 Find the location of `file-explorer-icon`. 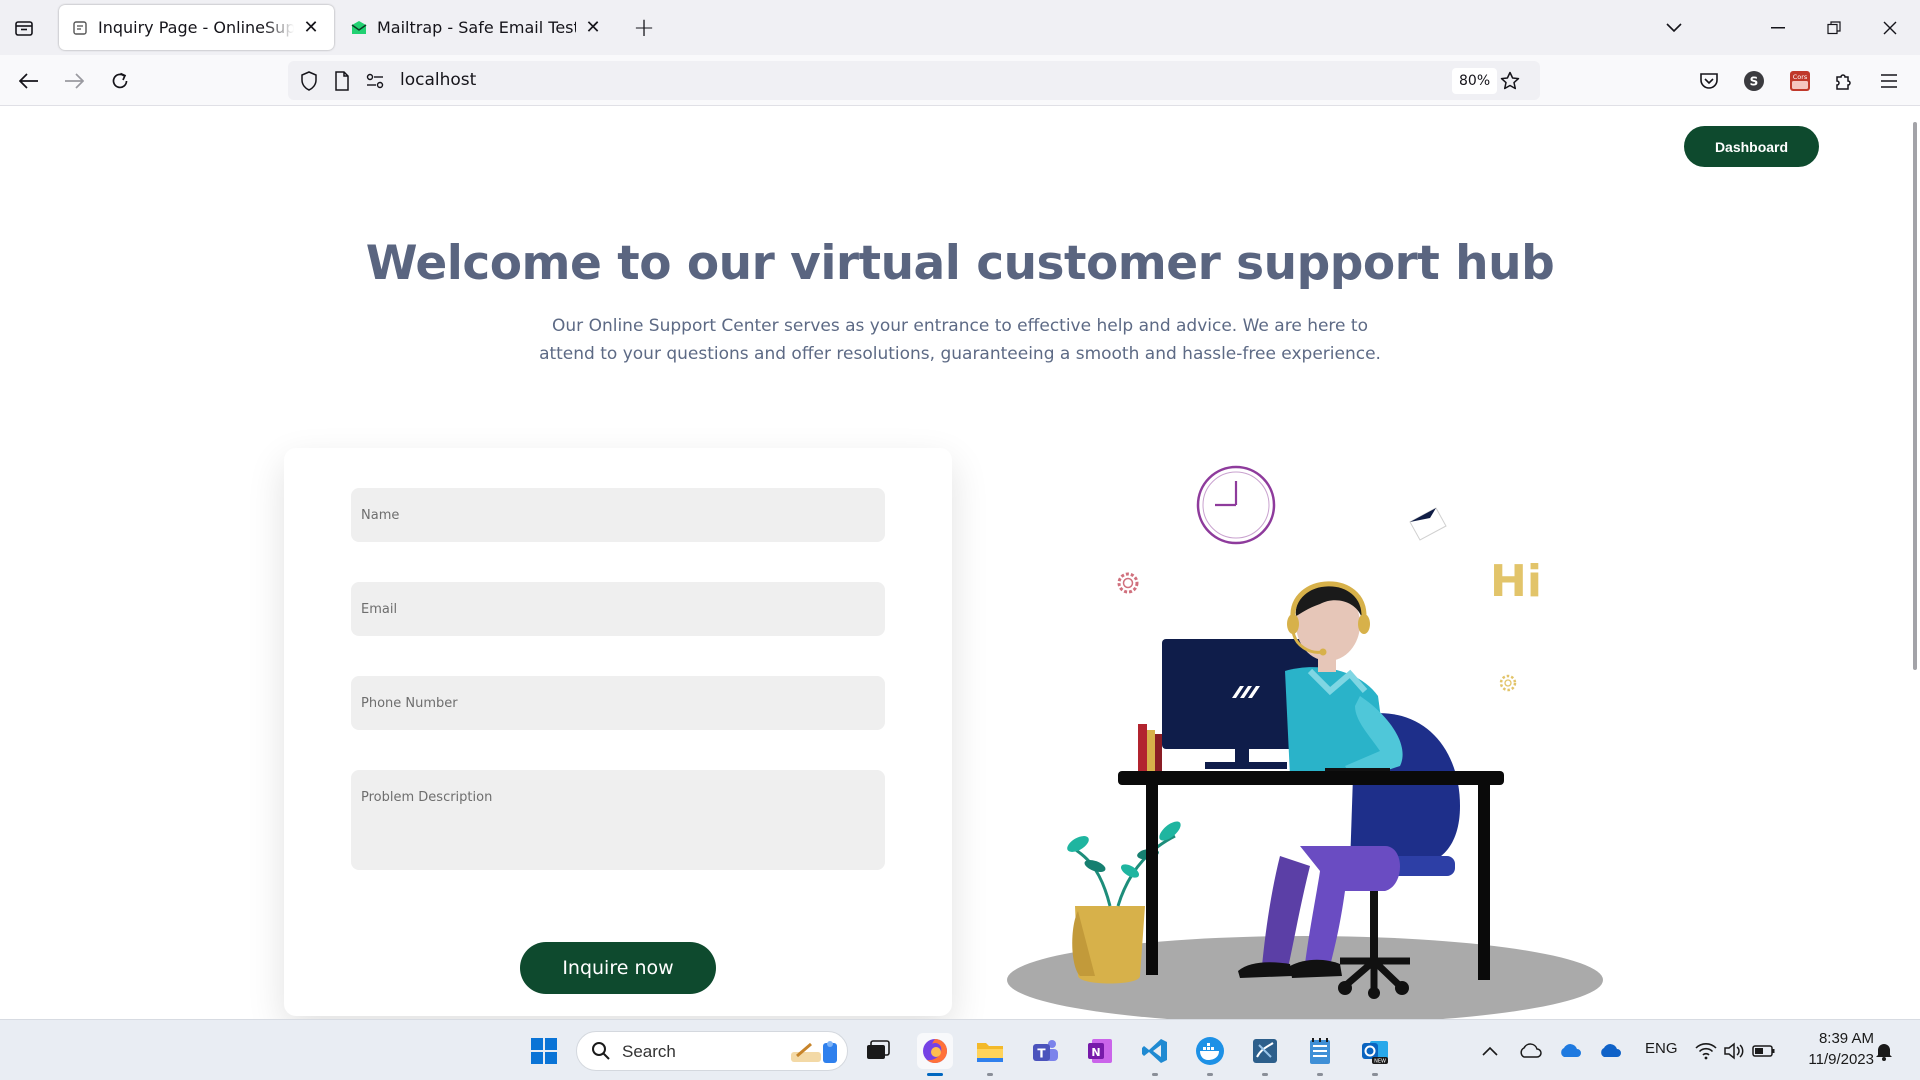

file-explorer-icon is located at coordinates (990, 1054).